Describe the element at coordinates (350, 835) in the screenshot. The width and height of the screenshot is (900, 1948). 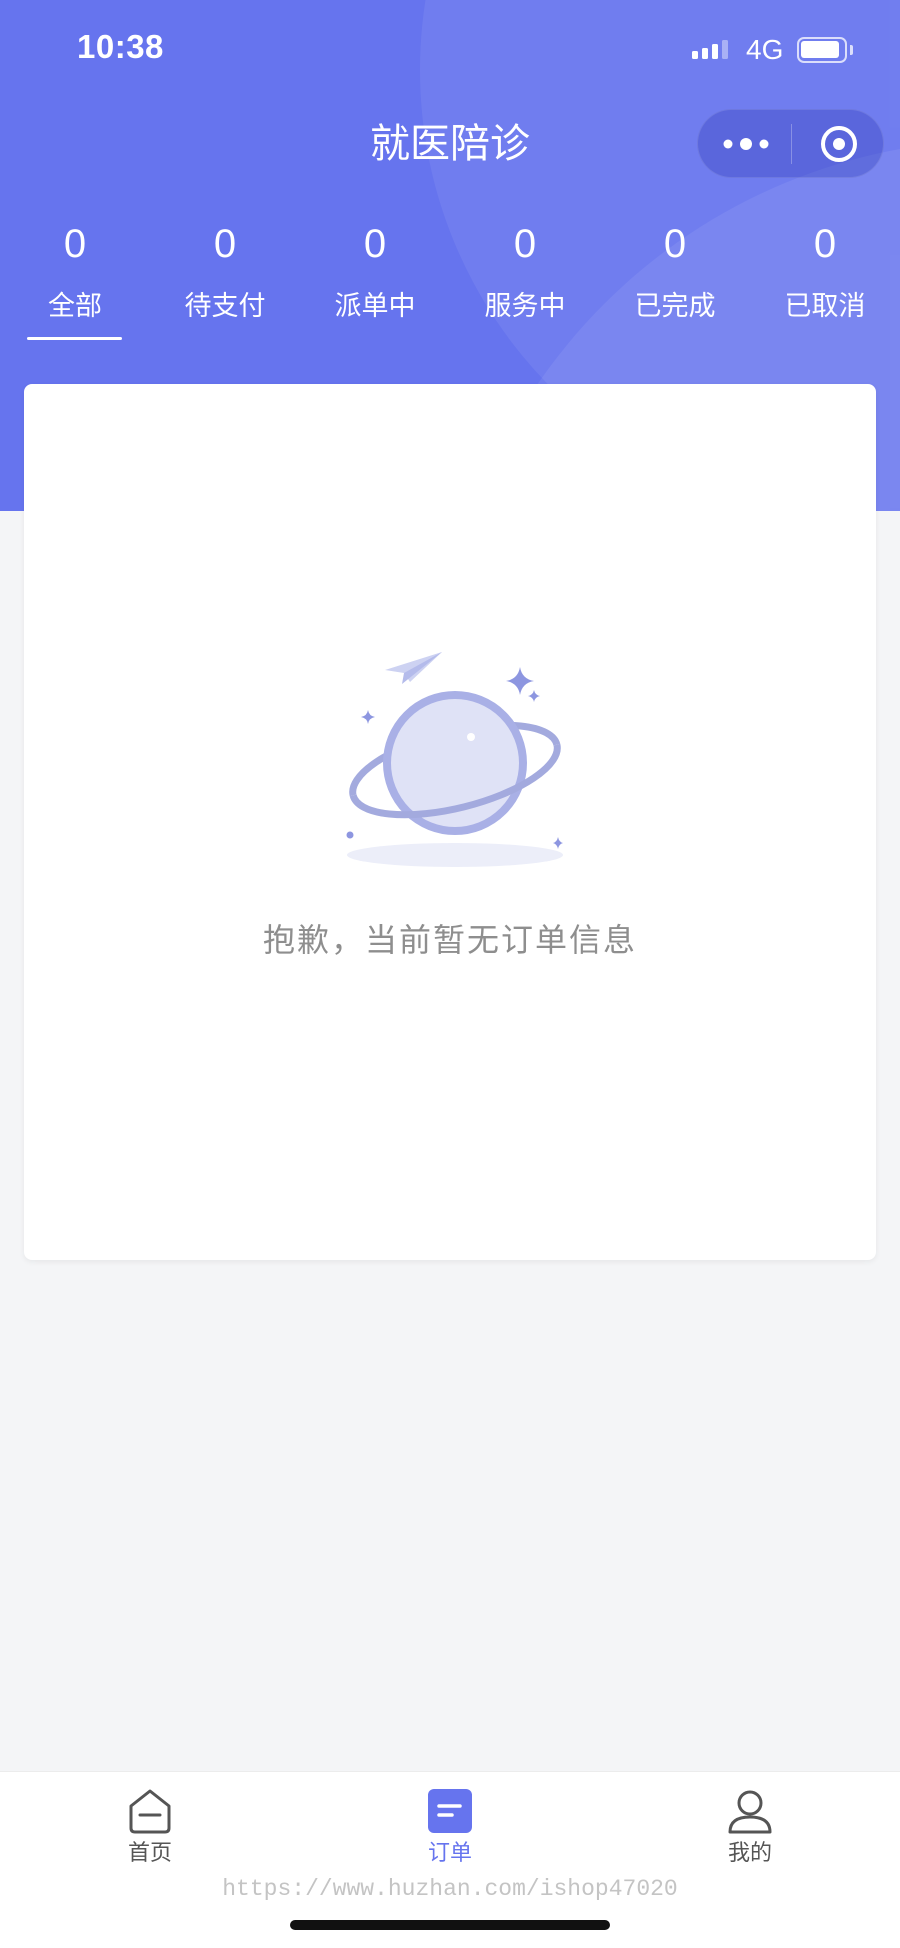
I see `star-dot` at that location.